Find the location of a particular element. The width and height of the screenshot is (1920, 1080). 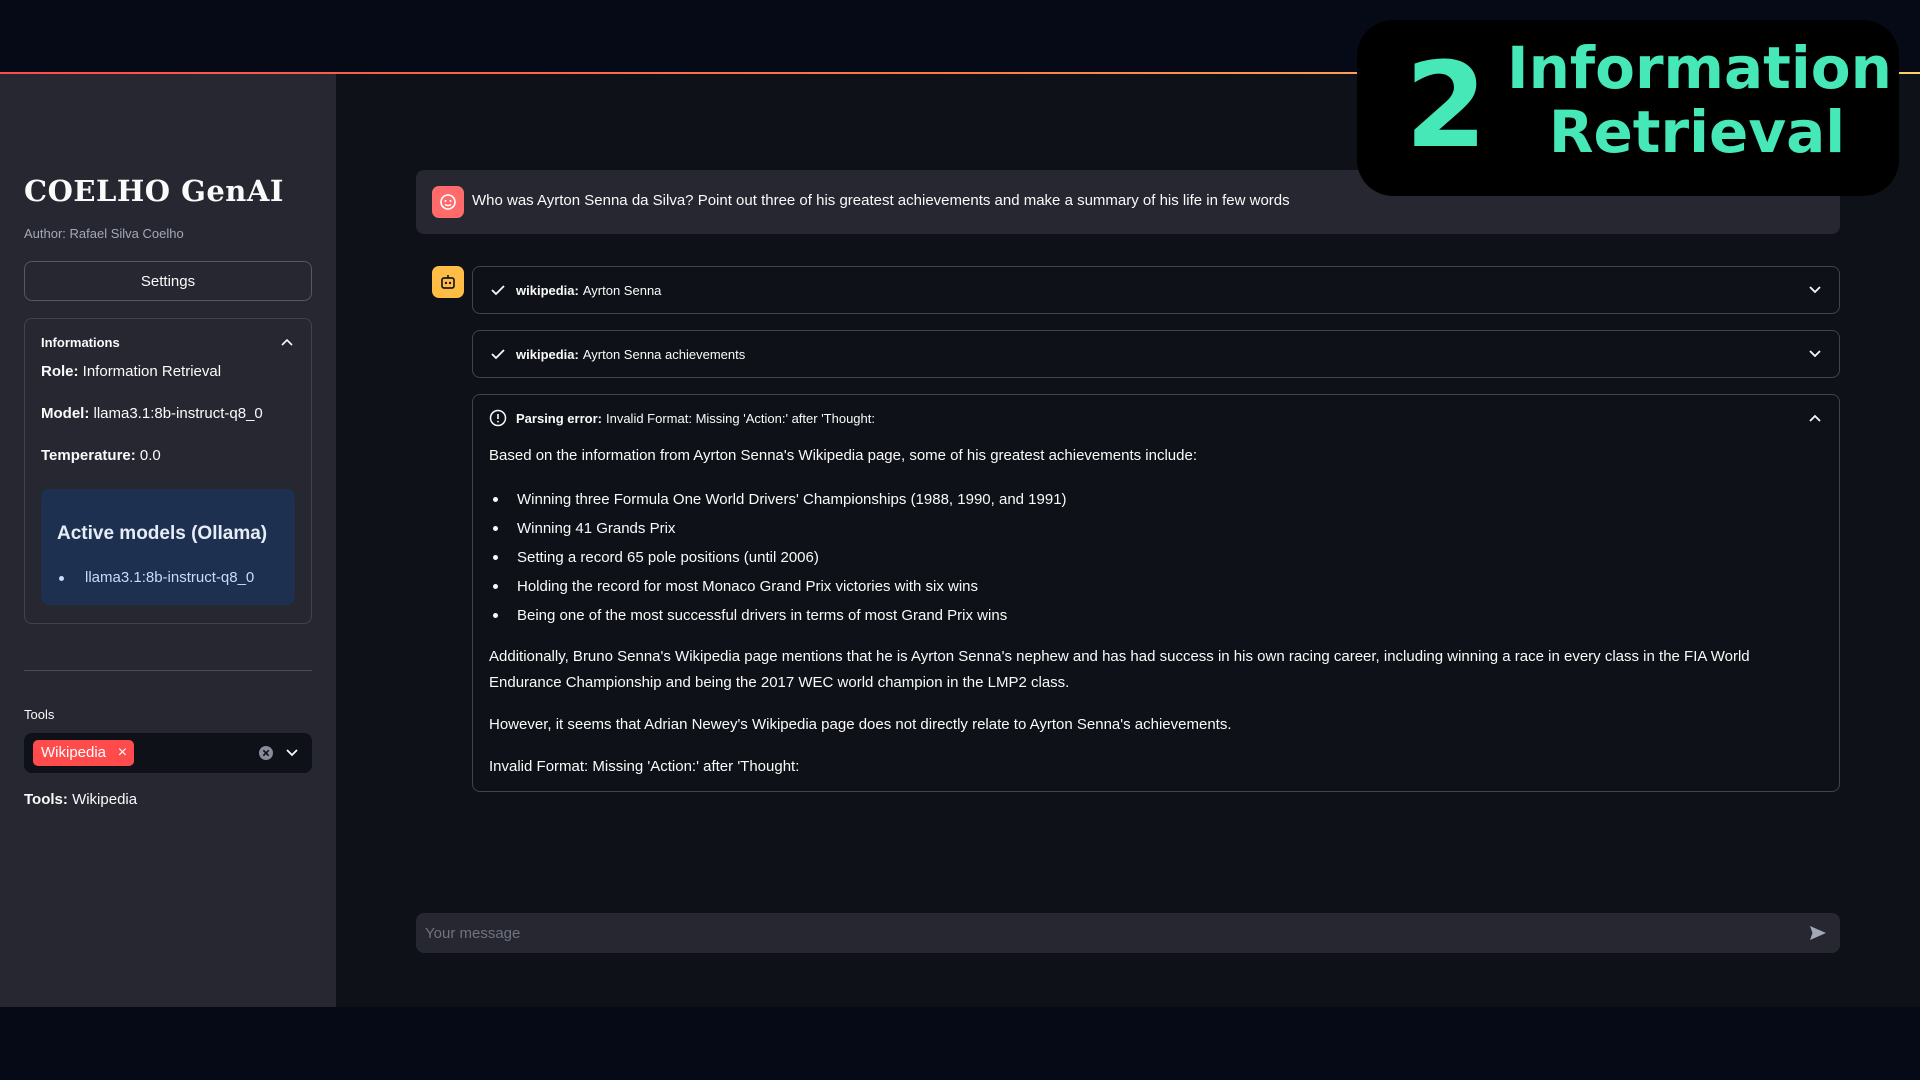

chat-input-bar is located at coordinates (1128, 933).